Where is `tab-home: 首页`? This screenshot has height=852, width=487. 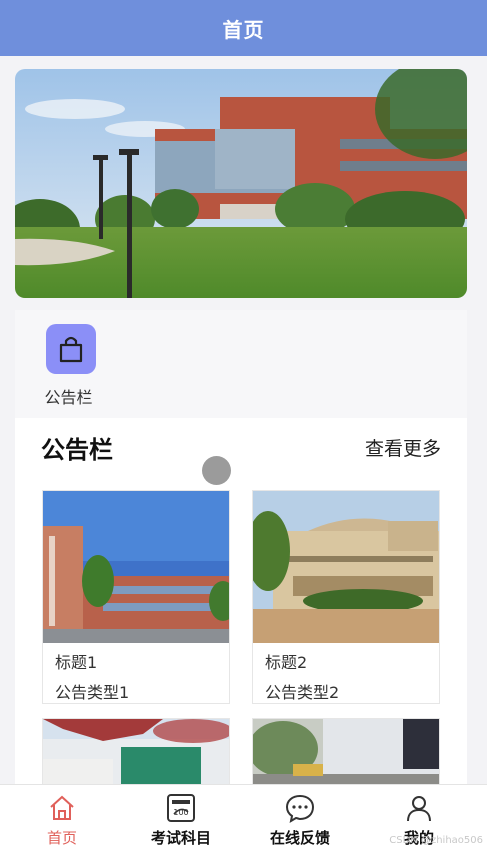
tab-home: 首页 is located at coordinates (62, 819).